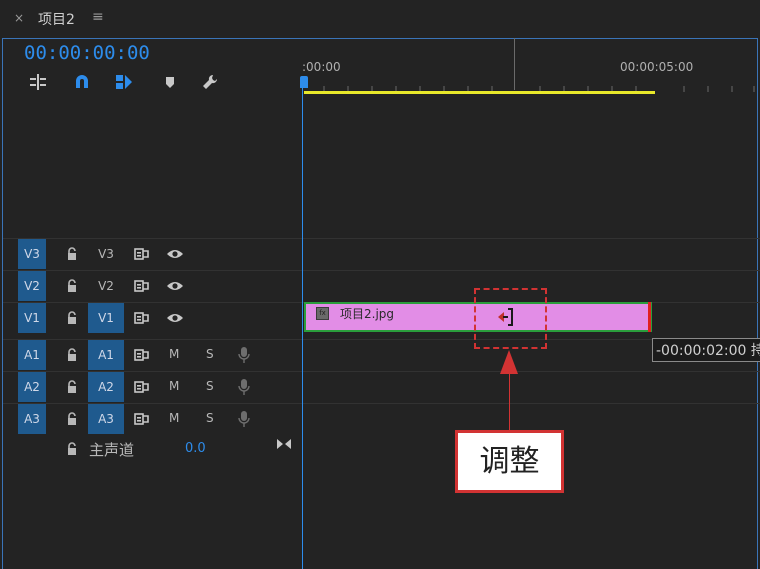 This screenshot has width=760, height=569. What do you see at coordinates (380, 19) in the screenshot?
I see `panel-header` at bounding box center [380, 19].